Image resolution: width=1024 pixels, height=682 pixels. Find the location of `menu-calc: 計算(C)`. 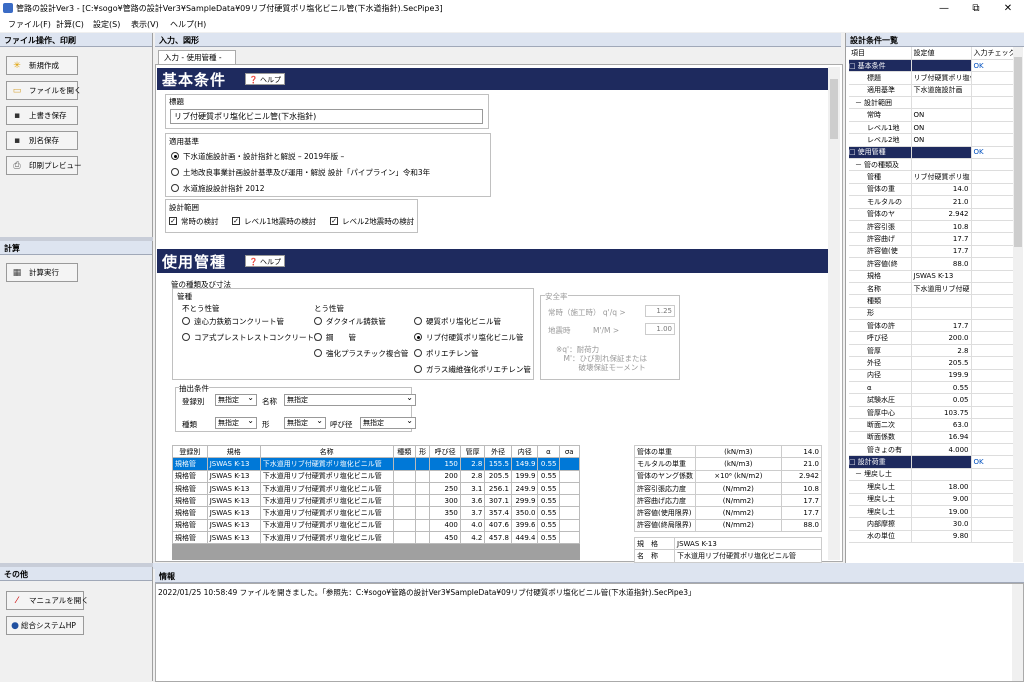

menu-calc: 計算(C) is located at coordinates (70, 24).